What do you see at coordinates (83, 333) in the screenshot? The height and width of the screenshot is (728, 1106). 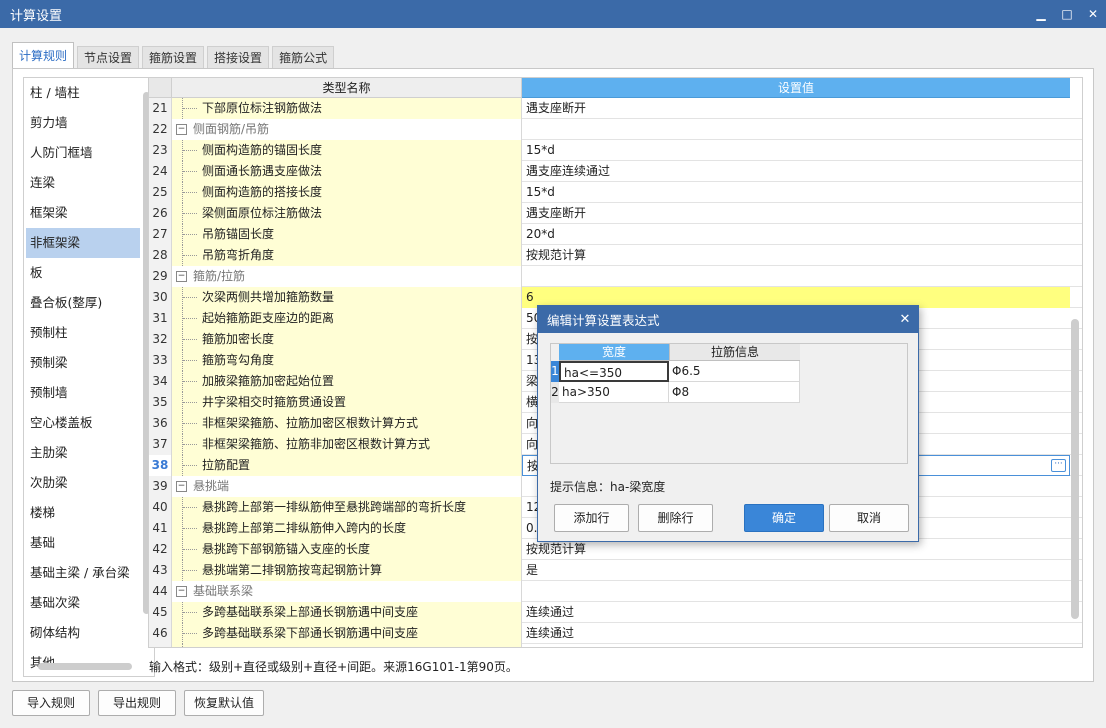 I see `sidebar-item: 预制柱` at bounding box center [83, 333].